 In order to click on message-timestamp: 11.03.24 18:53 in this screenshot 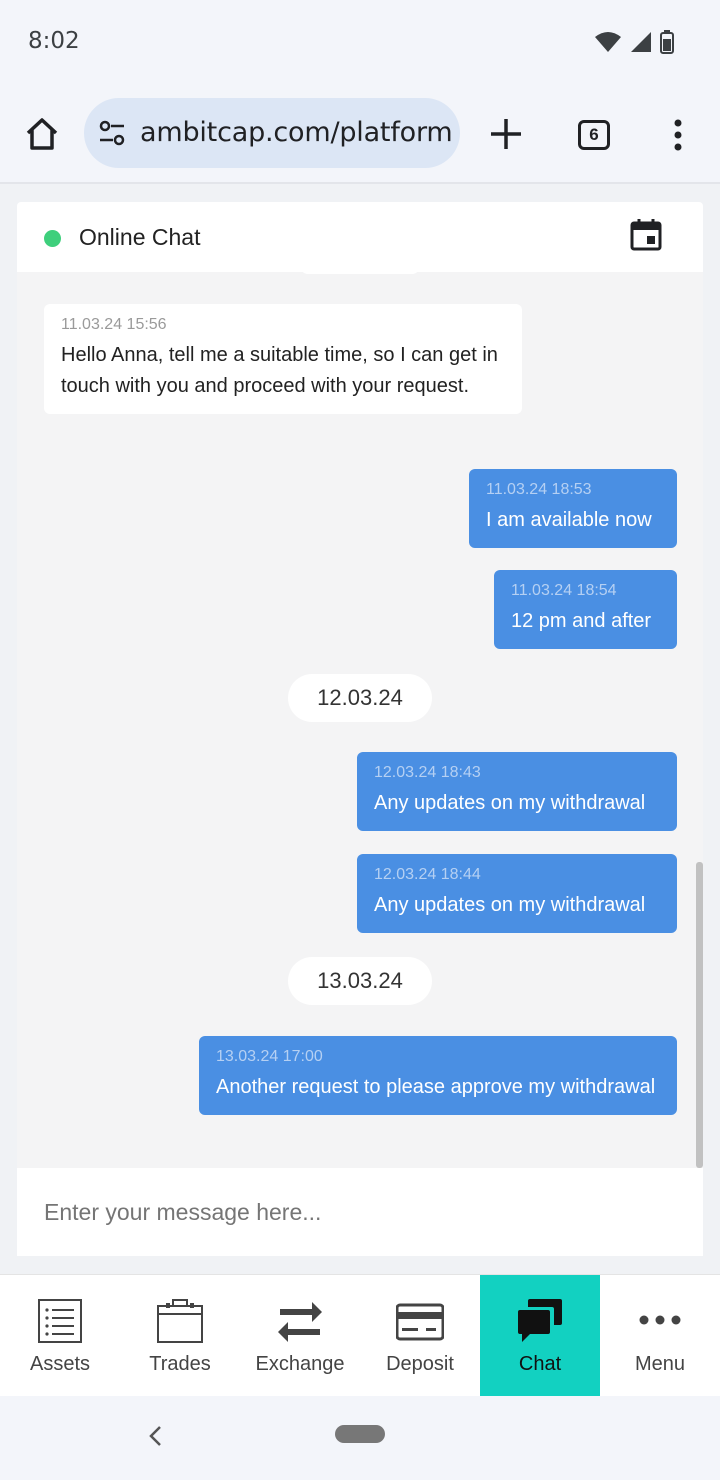, I will do `click(539, 489)`.